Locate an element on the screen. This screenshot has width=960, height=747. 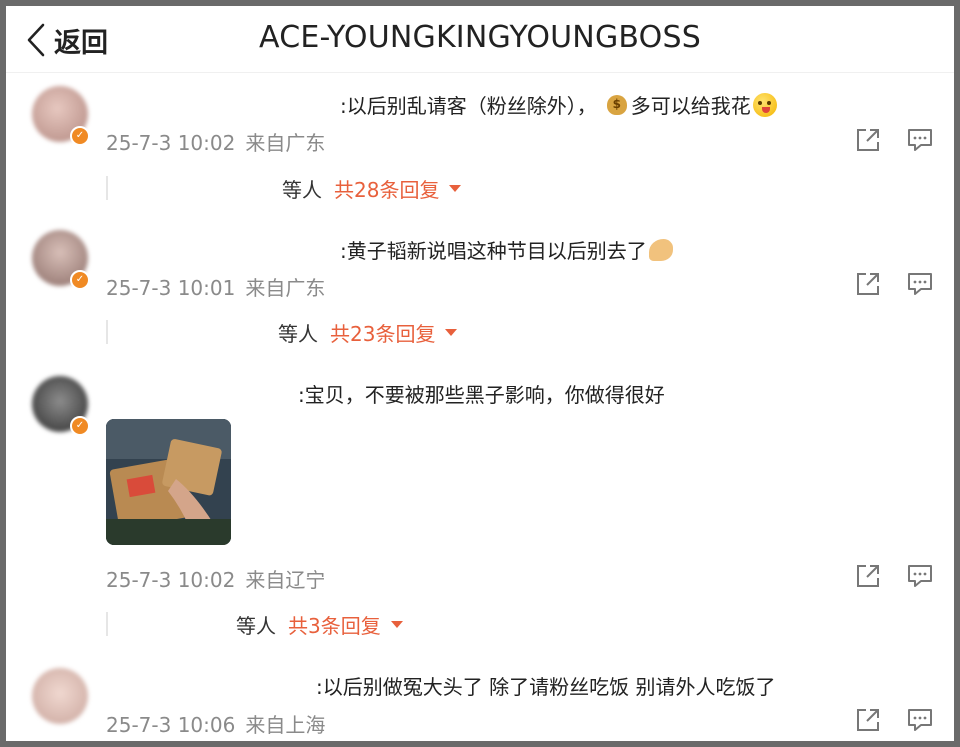
page-title: ACE-YOUNGKINGYOUNGBOSS is located at coordinates (480, 37).